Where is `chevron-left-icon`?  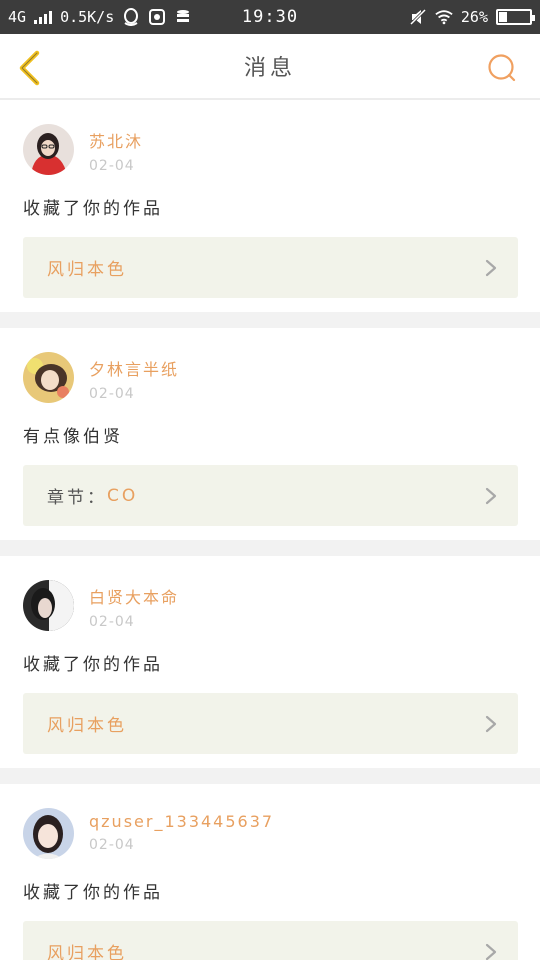
chevron-left-icon is located at coordinates (29, 68).